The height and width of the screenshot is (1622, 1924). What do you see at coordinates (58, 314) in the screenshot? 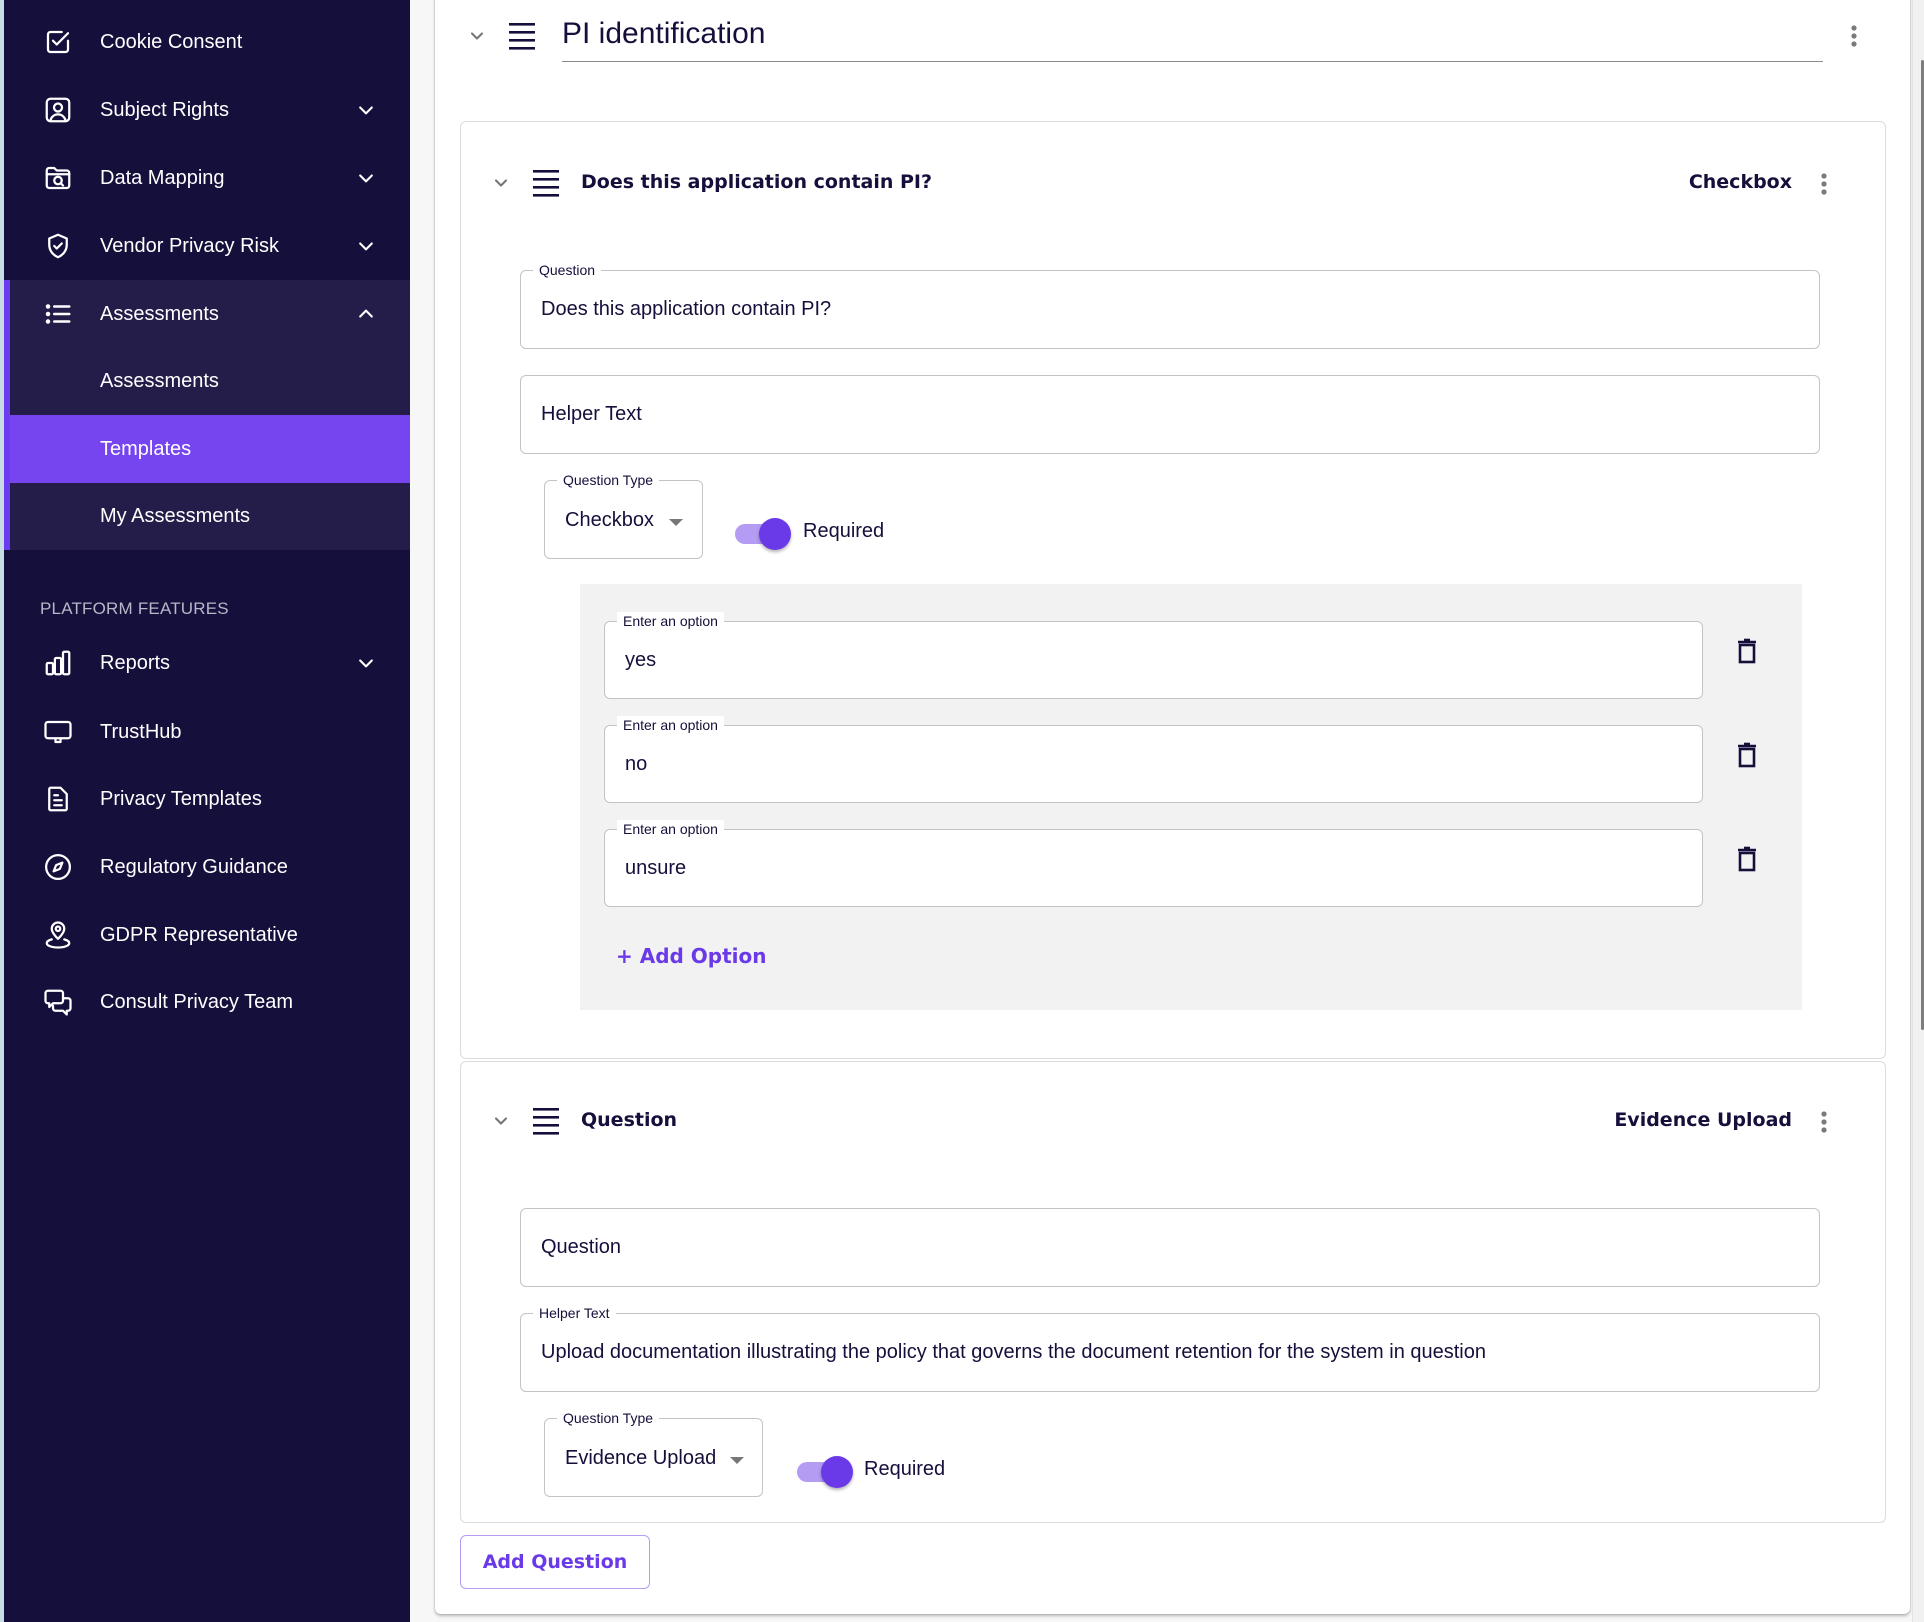
I see `list-icon` at bounding box center [58, 314].